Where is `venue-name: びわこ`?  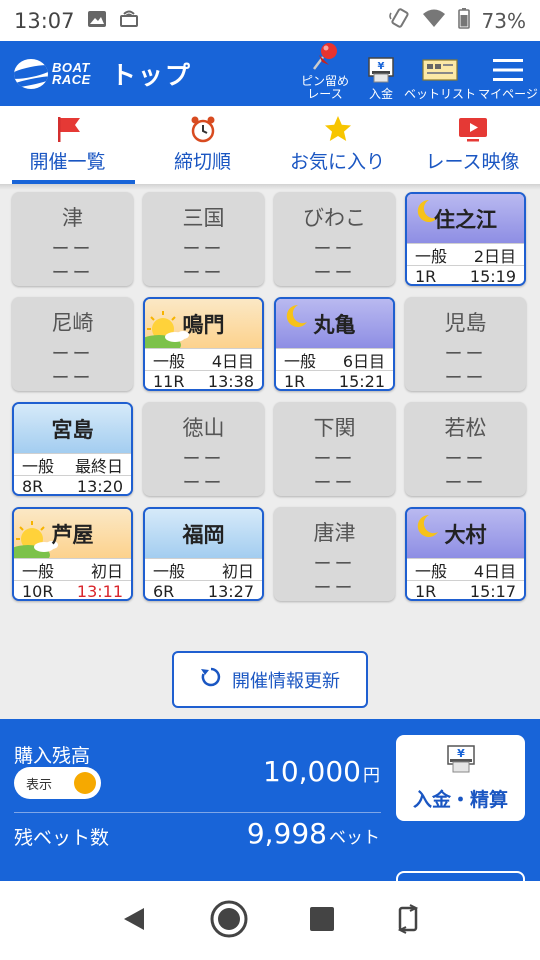
venue-name: びわこ is located at coordinates (334, 218).